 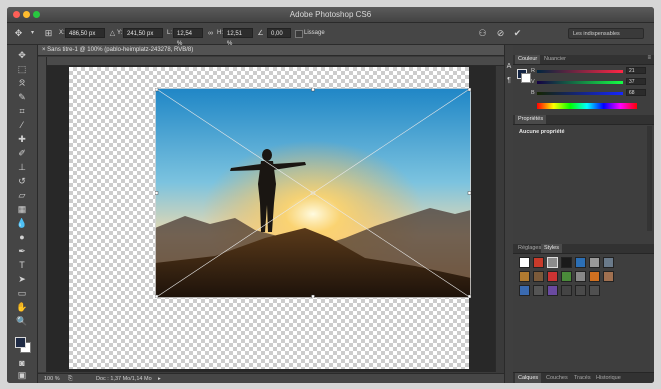 What do you see at coordinates (580, 93) in the screenshot?
I see `b-slider` at bounding box center [580, 93].